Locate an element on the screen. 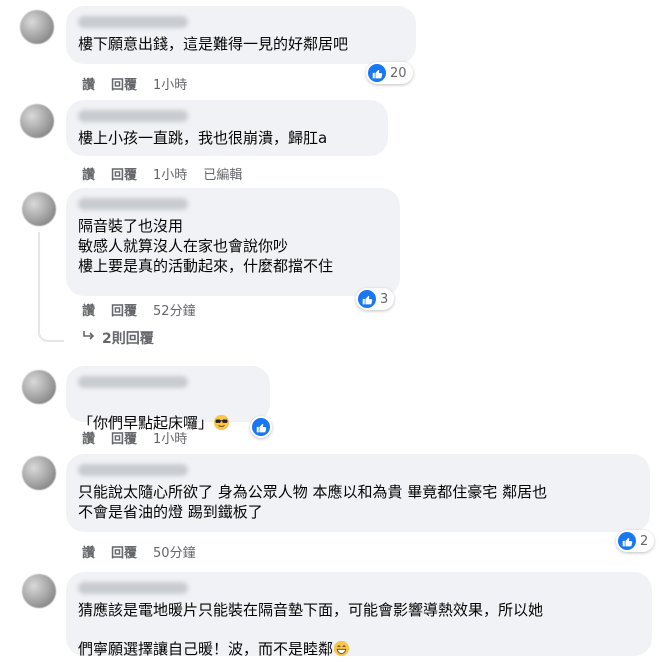 Image resolution: width=662 pixels, height=662 pixels. thread-connector-hook is located at coordinates (51, 333).